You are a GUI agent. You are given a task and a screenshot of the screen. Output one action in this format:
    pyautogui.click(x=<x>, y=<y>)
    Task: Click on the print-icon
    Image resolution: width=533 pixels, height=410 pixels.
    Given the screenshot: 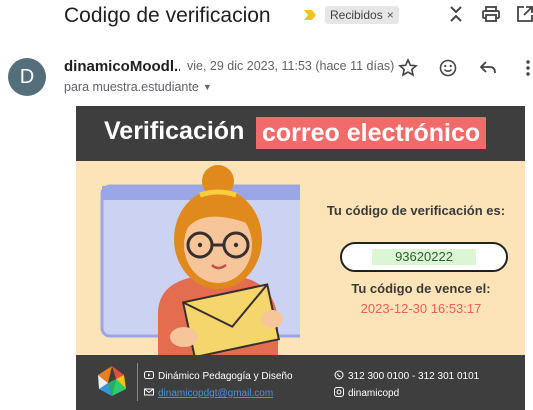 What is the action you would take?
    pyautogui.click(x=491, y=14)
    